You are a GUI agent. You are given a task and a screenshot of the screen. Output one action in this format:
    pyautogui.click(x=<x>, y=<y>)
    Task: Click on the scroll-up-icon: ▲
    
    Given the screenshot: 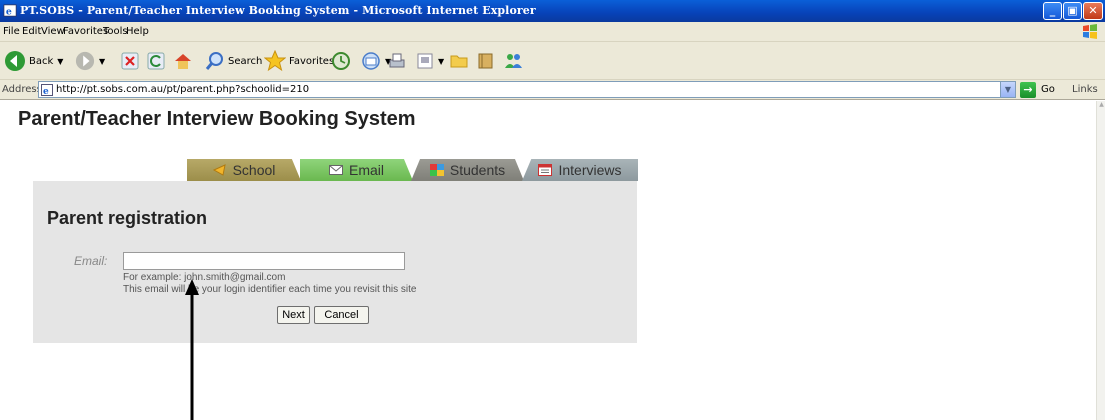 What is the action you would take?
    pyautogui.click(x=1101, y=106)
    